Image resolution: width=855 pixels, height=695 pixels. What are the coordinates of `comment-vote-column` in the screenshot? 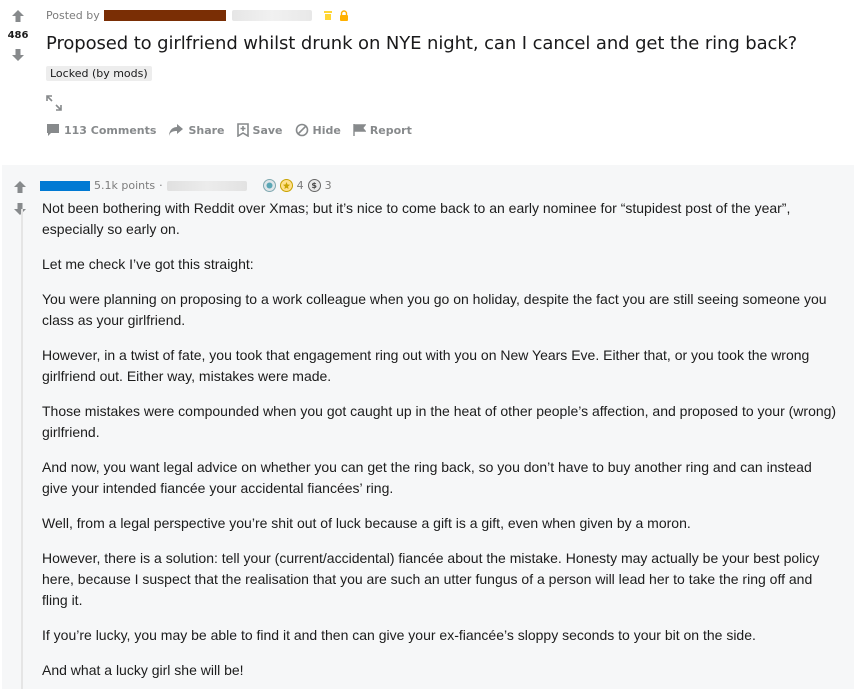 It's located at (20, 199).